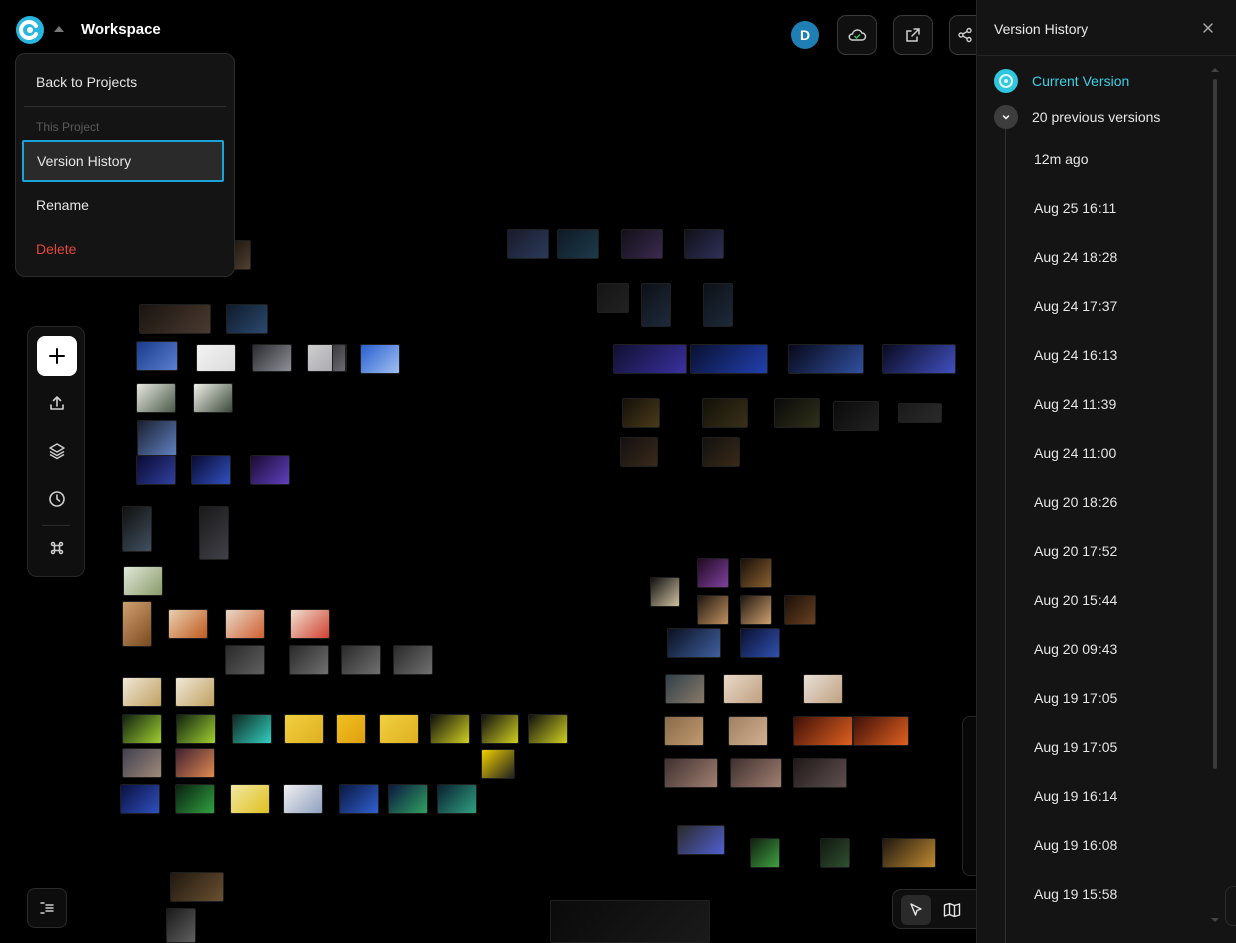  Describe the element at coordinates (916, 910) in the screenshot. I see `pointer-tool-button` at that location.